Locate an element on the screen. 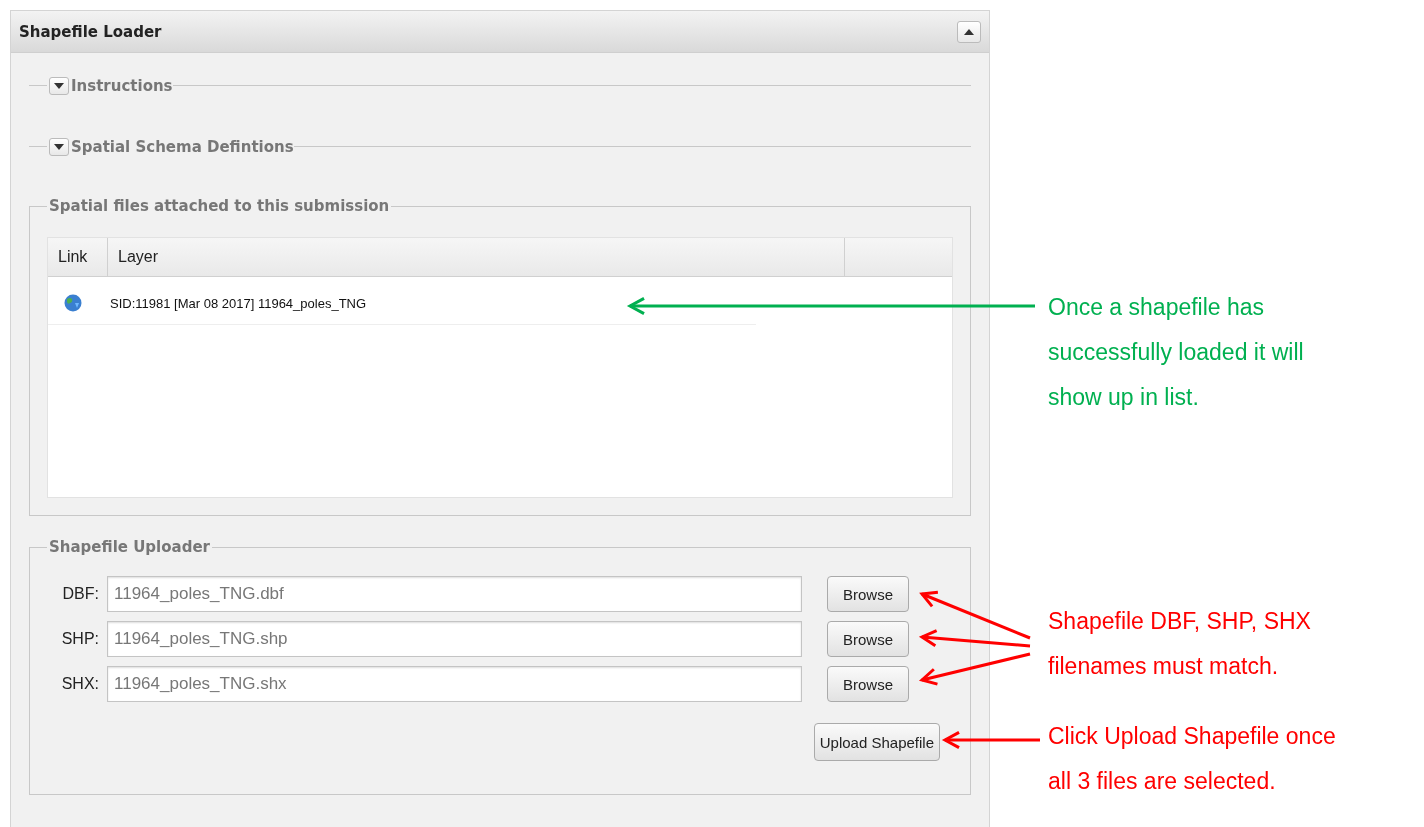 This screenshot has height=827, width=1424. column-header: Layer is located at coordinates (476, 257).